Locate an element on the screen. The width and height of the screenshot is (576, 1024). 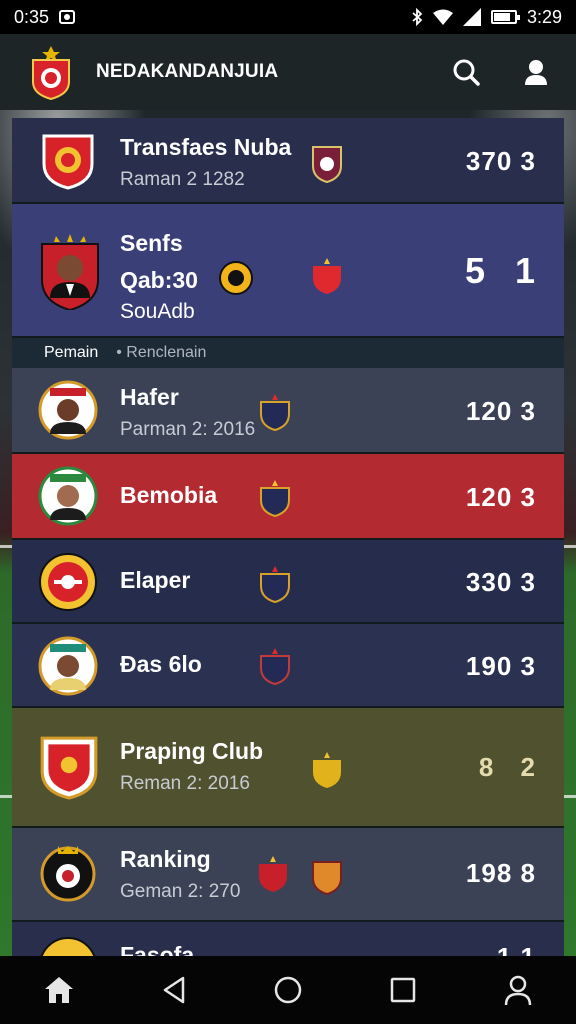
notification-icon is located at coordinates (67, 17).